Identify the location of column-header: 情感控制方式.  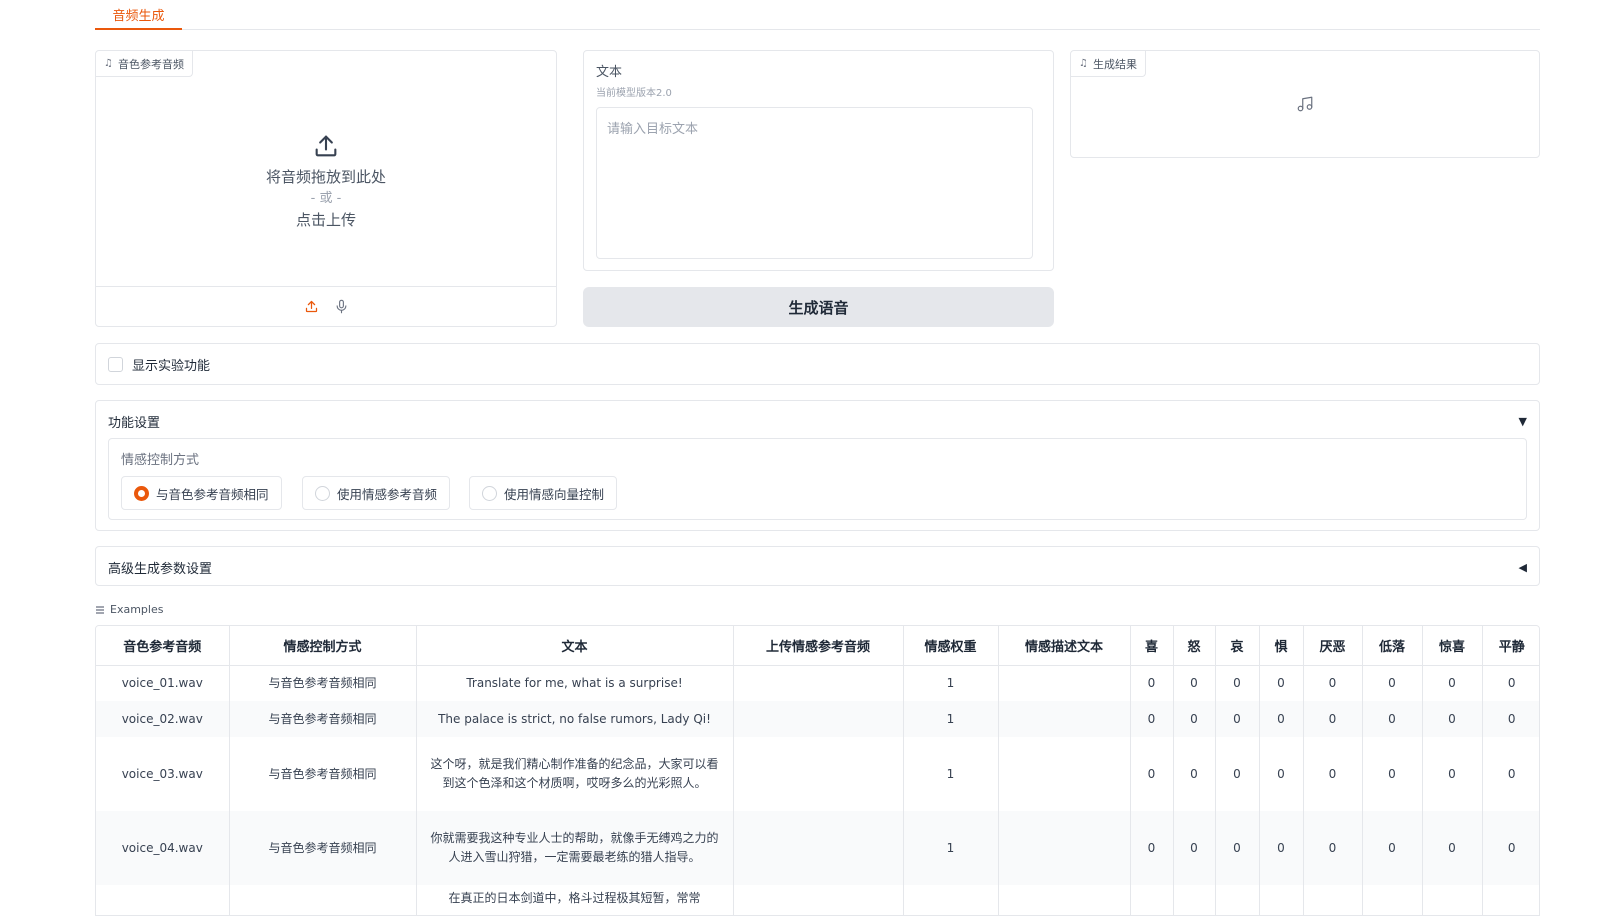
(323, 646).